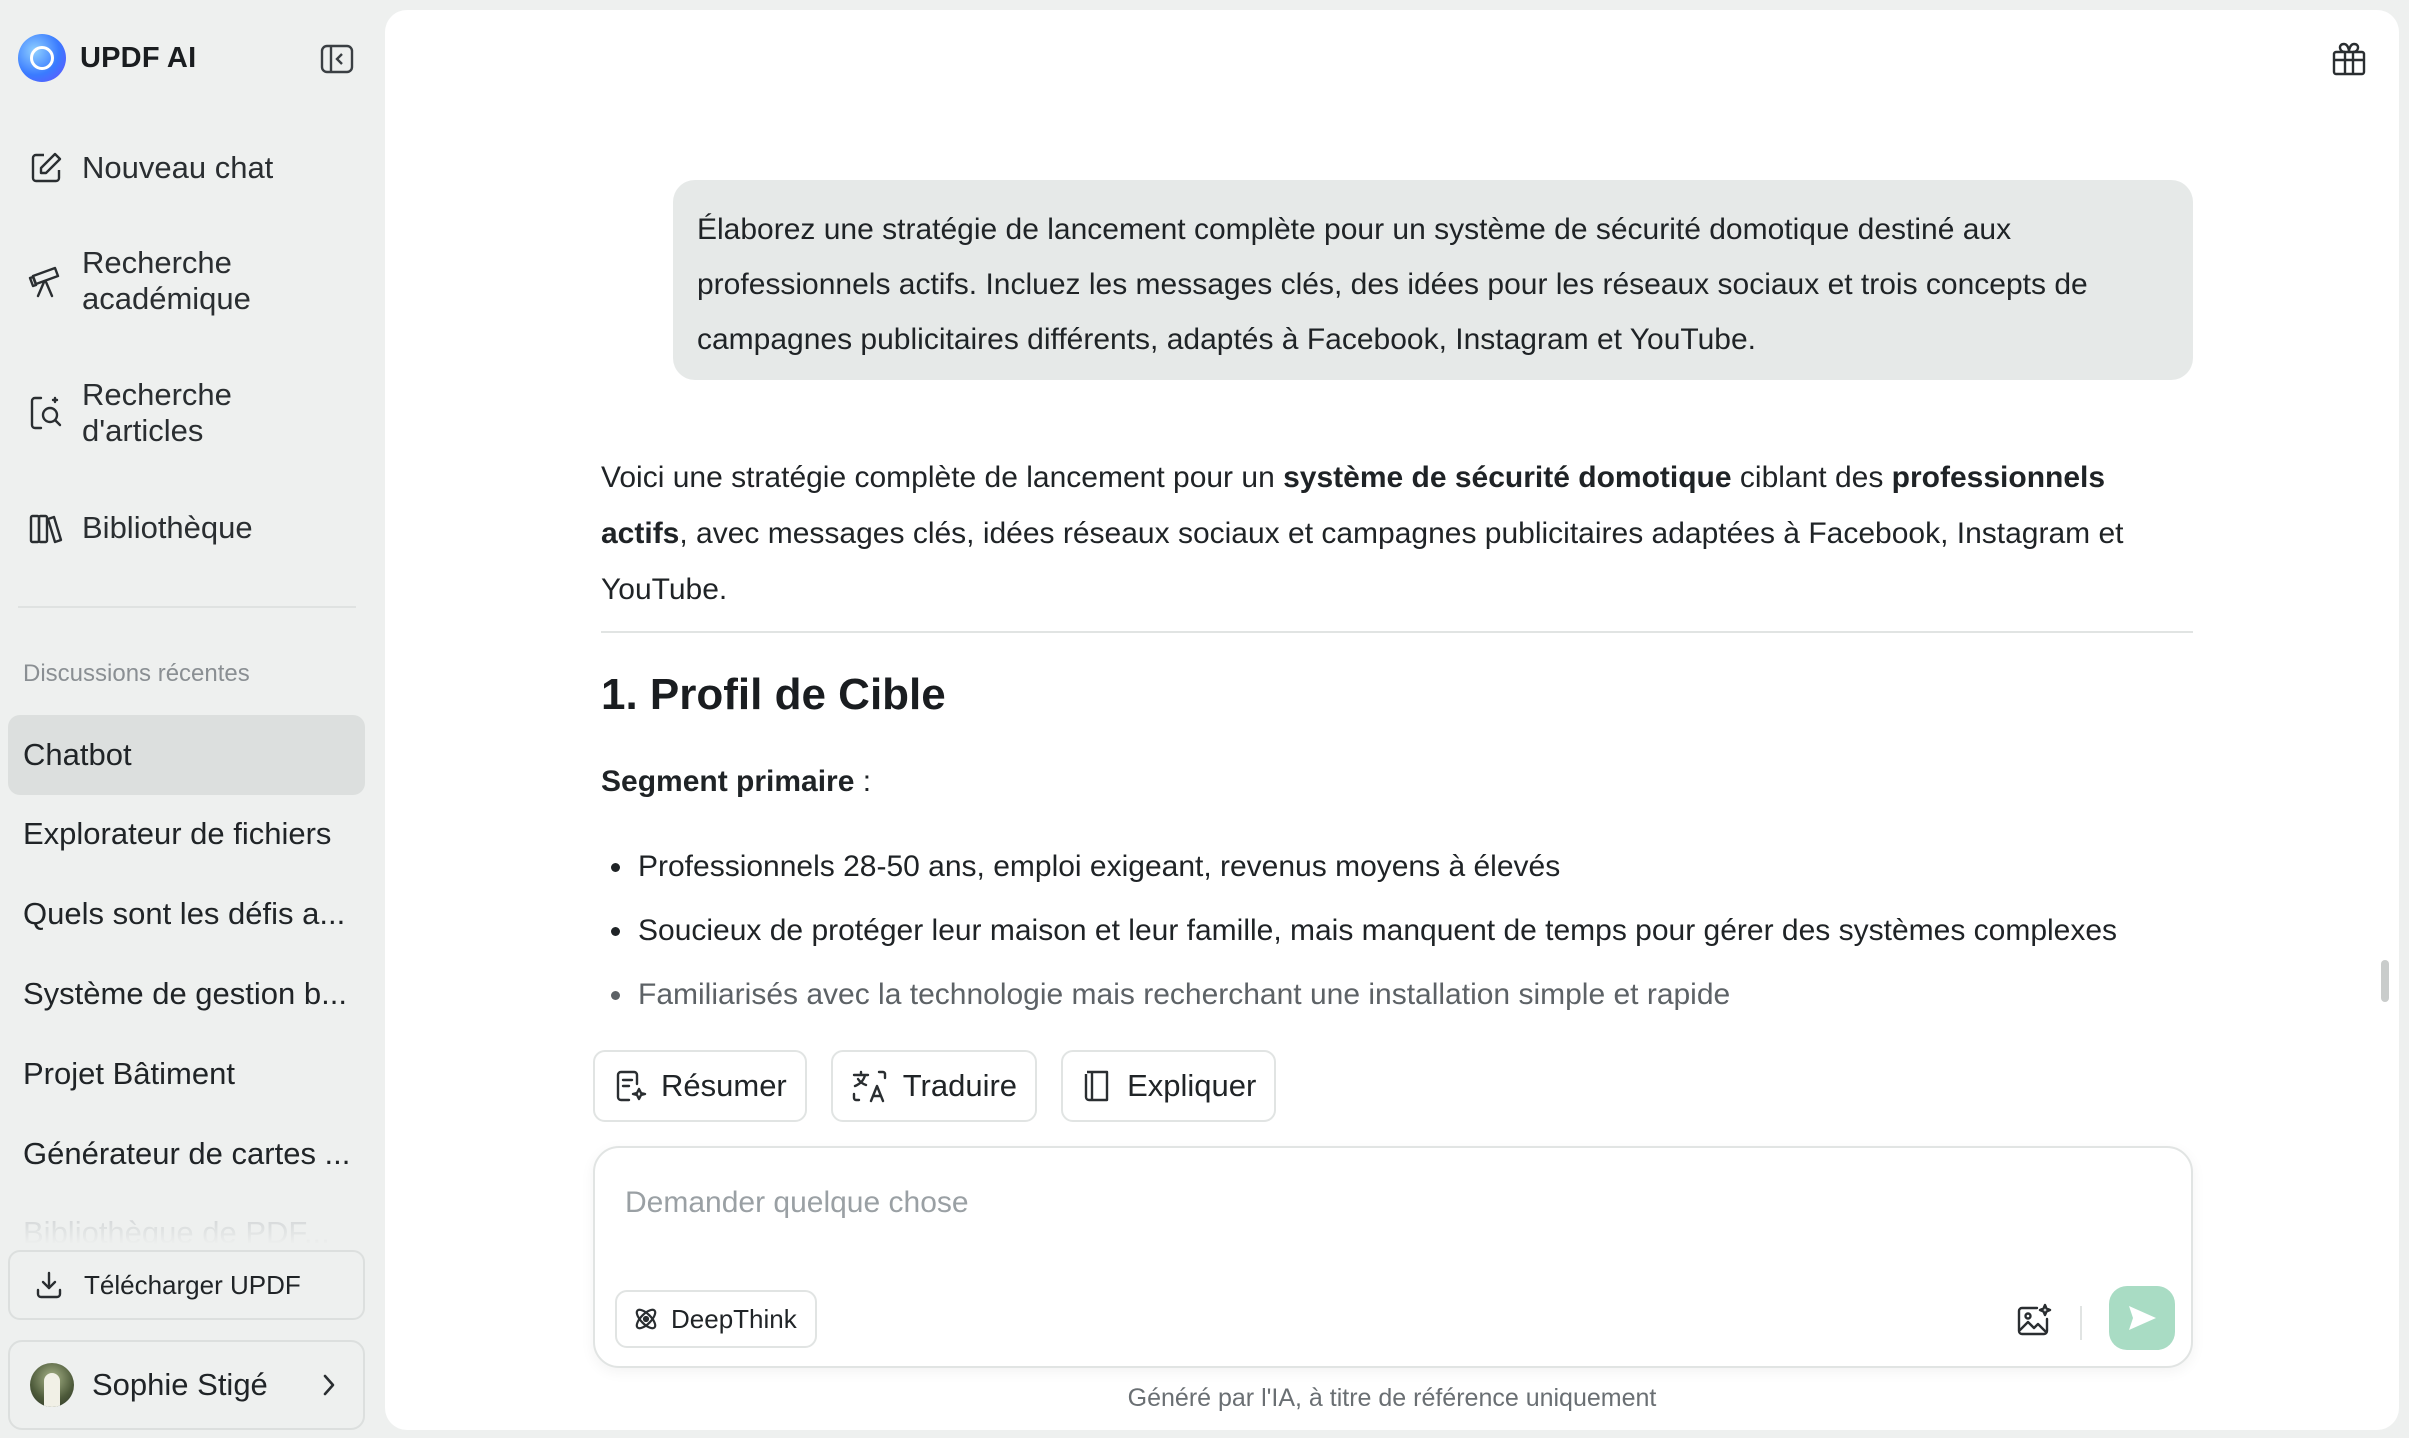 Image resolution: width=2409 pixels, height=1438 pixels. Describe the element at coordinates (960, 1085) in the screenshot. I see `translate-label: Traduire` at that location.